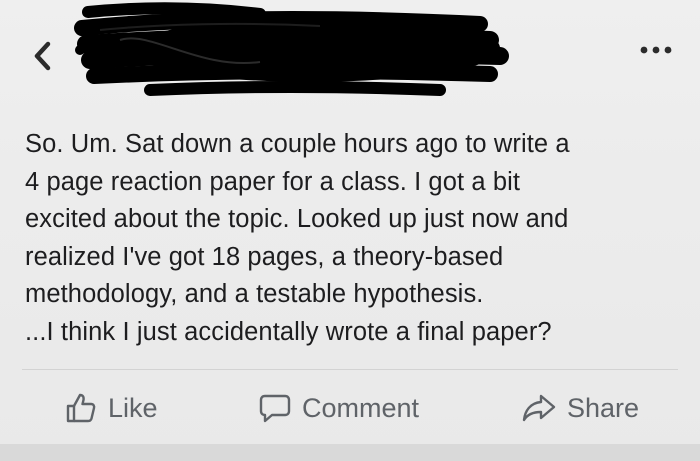 This screenshot has height=461, width=700. I want to click on actions-divider, so click(350, 369).